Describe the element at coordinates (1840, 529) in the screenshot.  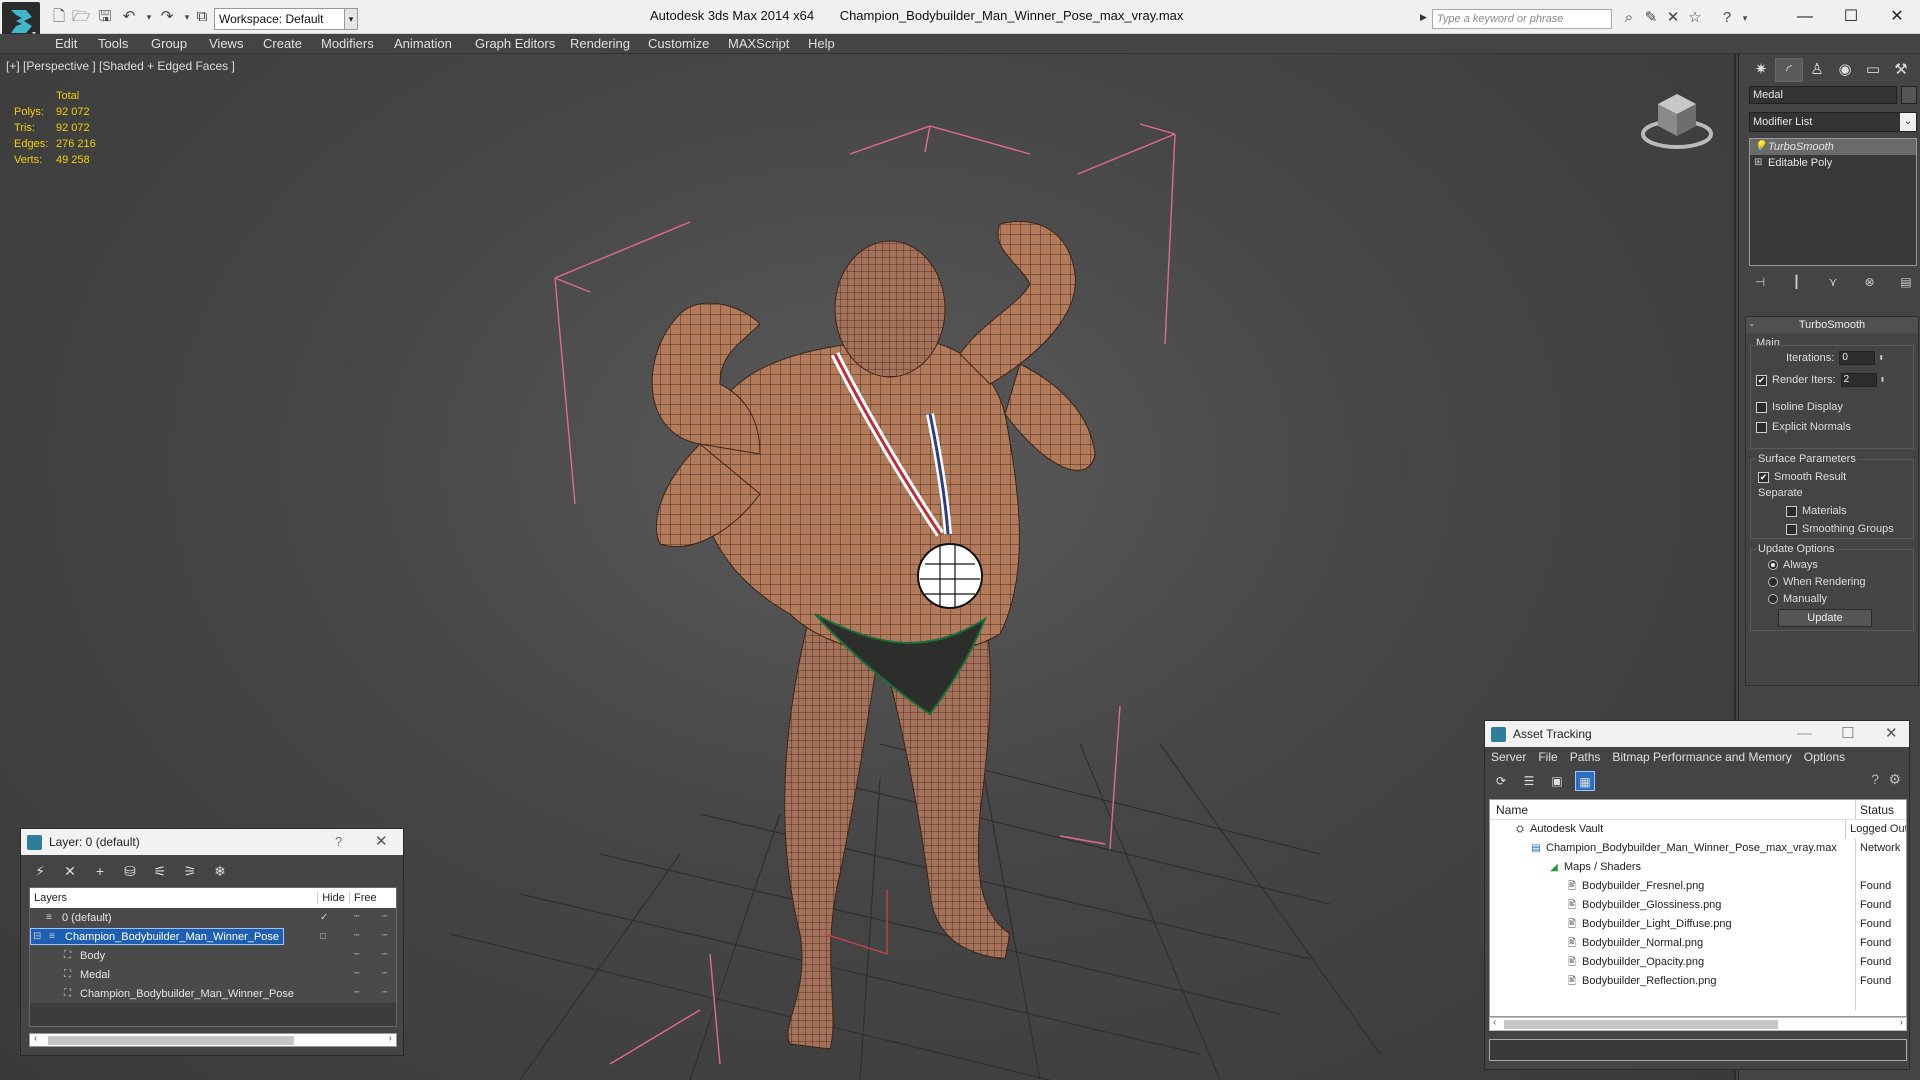
I see `smoothing-groups-row: Smoothing Groups` at that location.